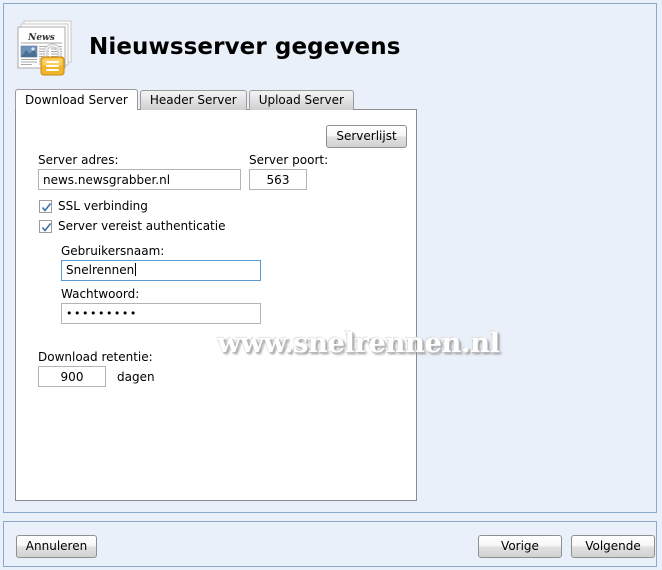 This screenshot has height=570, width=662. I want to click on dialog-button-bar: Annuleren Vorige Volgende, so click(330, 544).